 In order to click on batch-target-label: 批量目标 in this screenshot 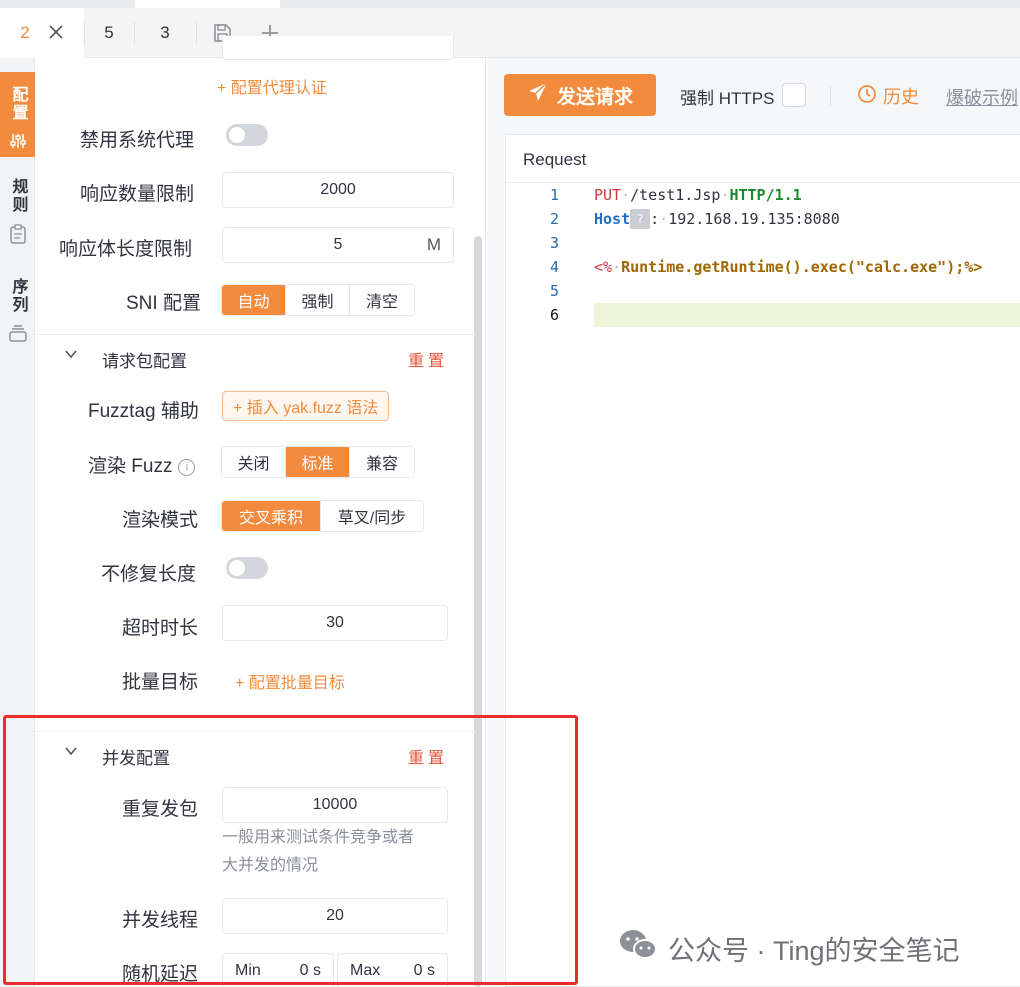, I will do `click(160, 682)`.